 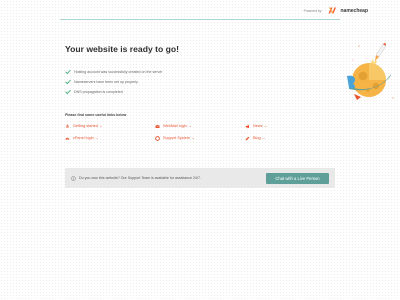 What do you see at coordinates (106, 82) in the screenshot?
I see `checklist-item-text: Nameservers have been set up properly` at bounding box center [106, 82].